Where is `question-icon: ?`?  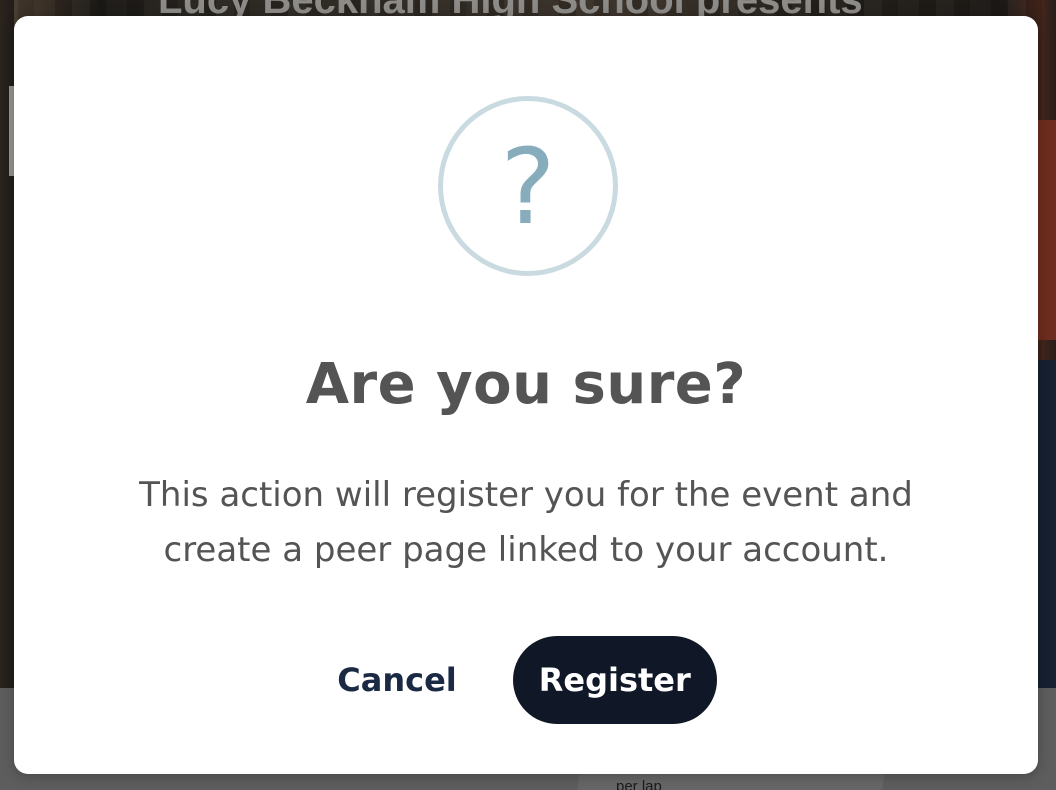
question-icon: ? is located at coordinates (528, 186).